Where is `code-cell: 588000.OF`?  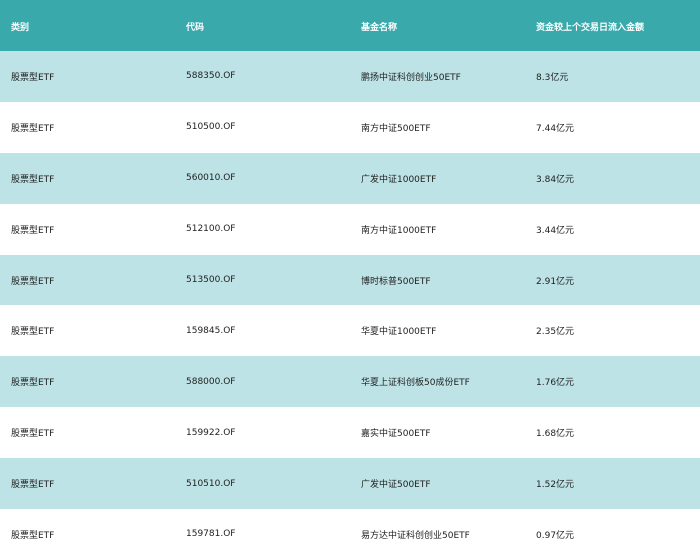
code-cell: 588000.OF is located at coordinates (211, 381).